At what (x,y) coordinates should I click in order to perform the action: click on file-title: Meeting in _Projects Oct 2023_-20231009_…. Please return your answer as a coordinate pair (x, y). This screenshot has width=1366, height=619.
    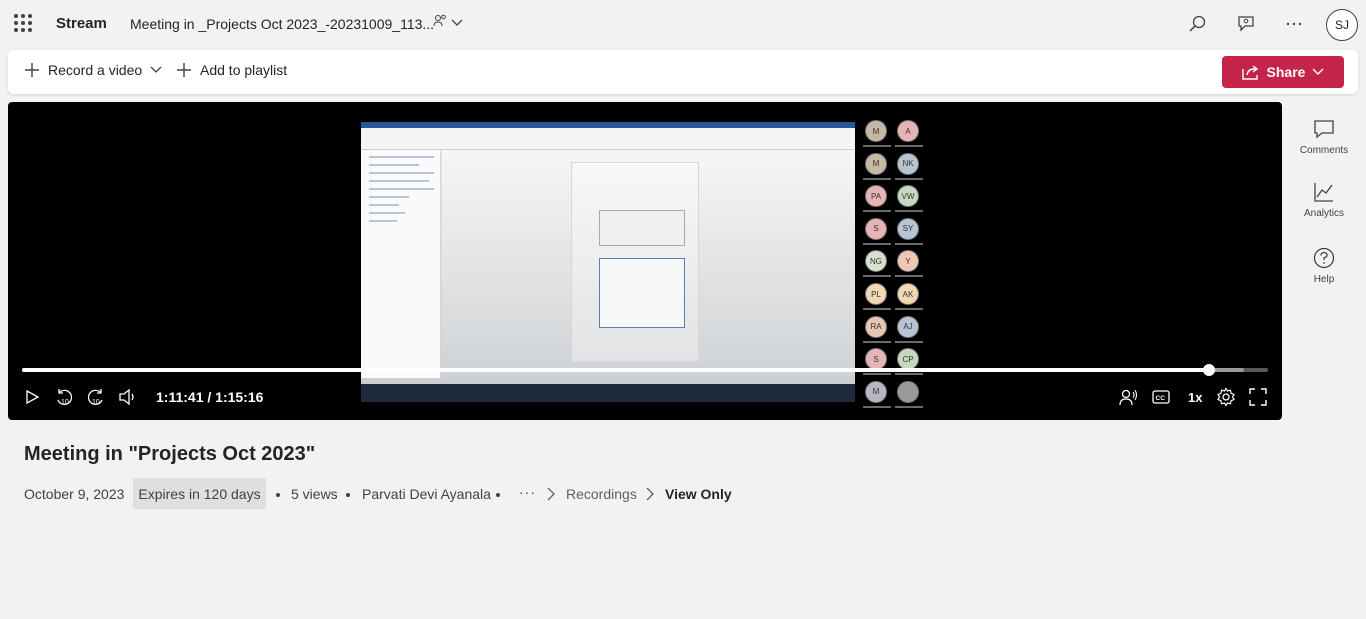
    Looking at the image, I should click on (282, 24).